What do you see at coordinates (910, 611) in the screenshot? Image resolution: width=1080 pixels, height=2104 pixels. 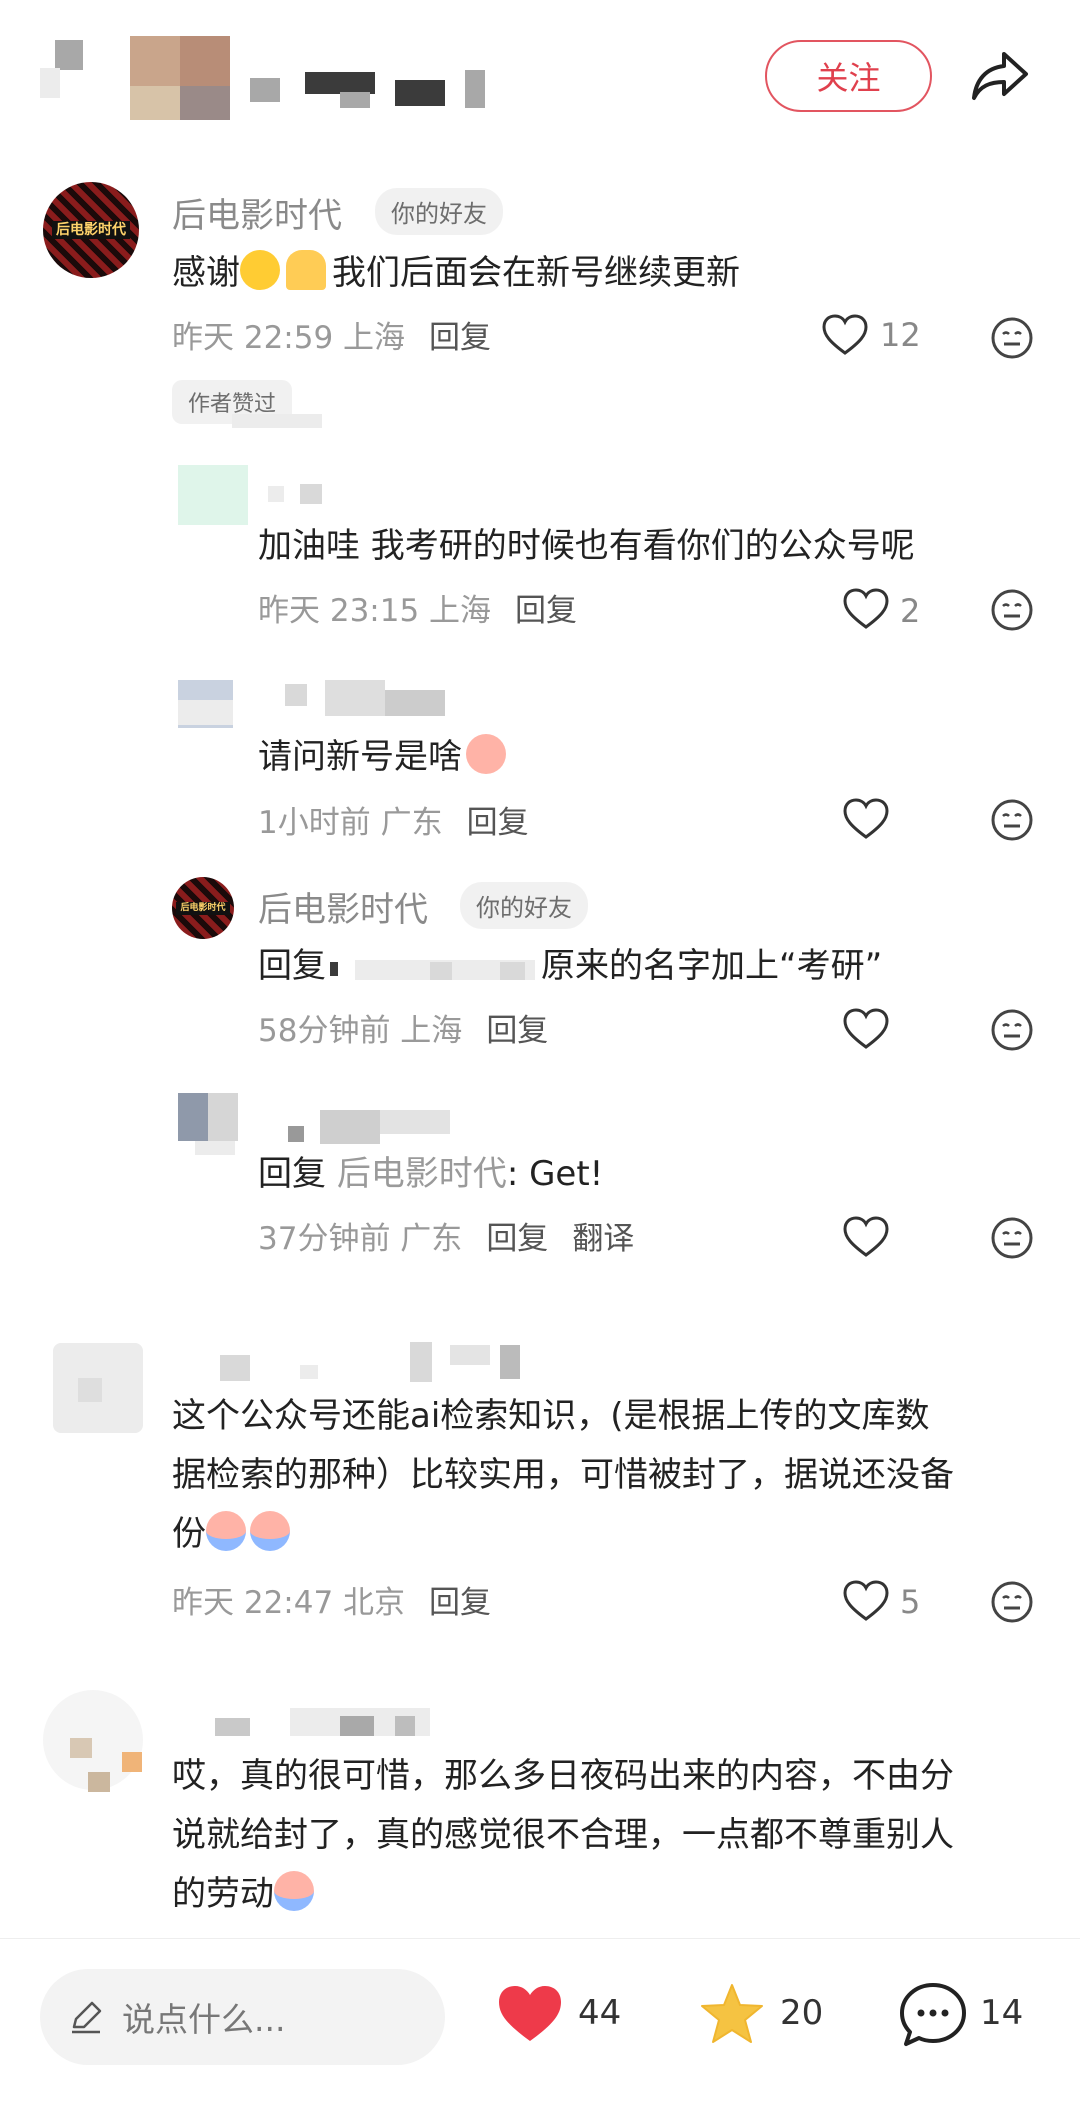 I see `like-count: 2` at bounding box center [910, 611].